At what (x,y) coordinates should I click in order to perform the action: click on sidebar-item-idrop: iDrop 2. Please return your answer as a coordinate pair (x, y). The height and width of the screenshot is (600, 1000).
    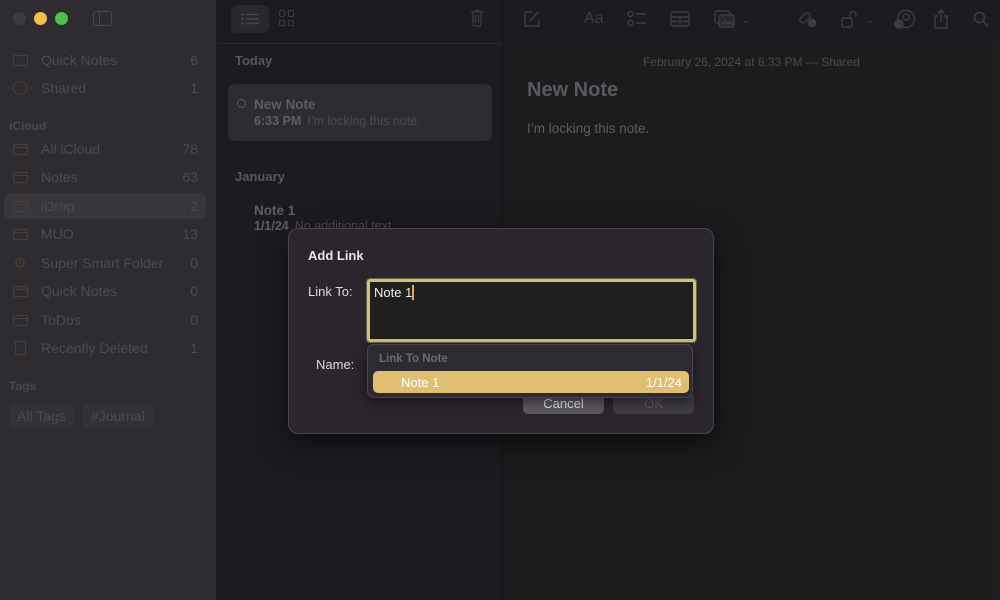
    Looking at the image, I should click on (105, 206).